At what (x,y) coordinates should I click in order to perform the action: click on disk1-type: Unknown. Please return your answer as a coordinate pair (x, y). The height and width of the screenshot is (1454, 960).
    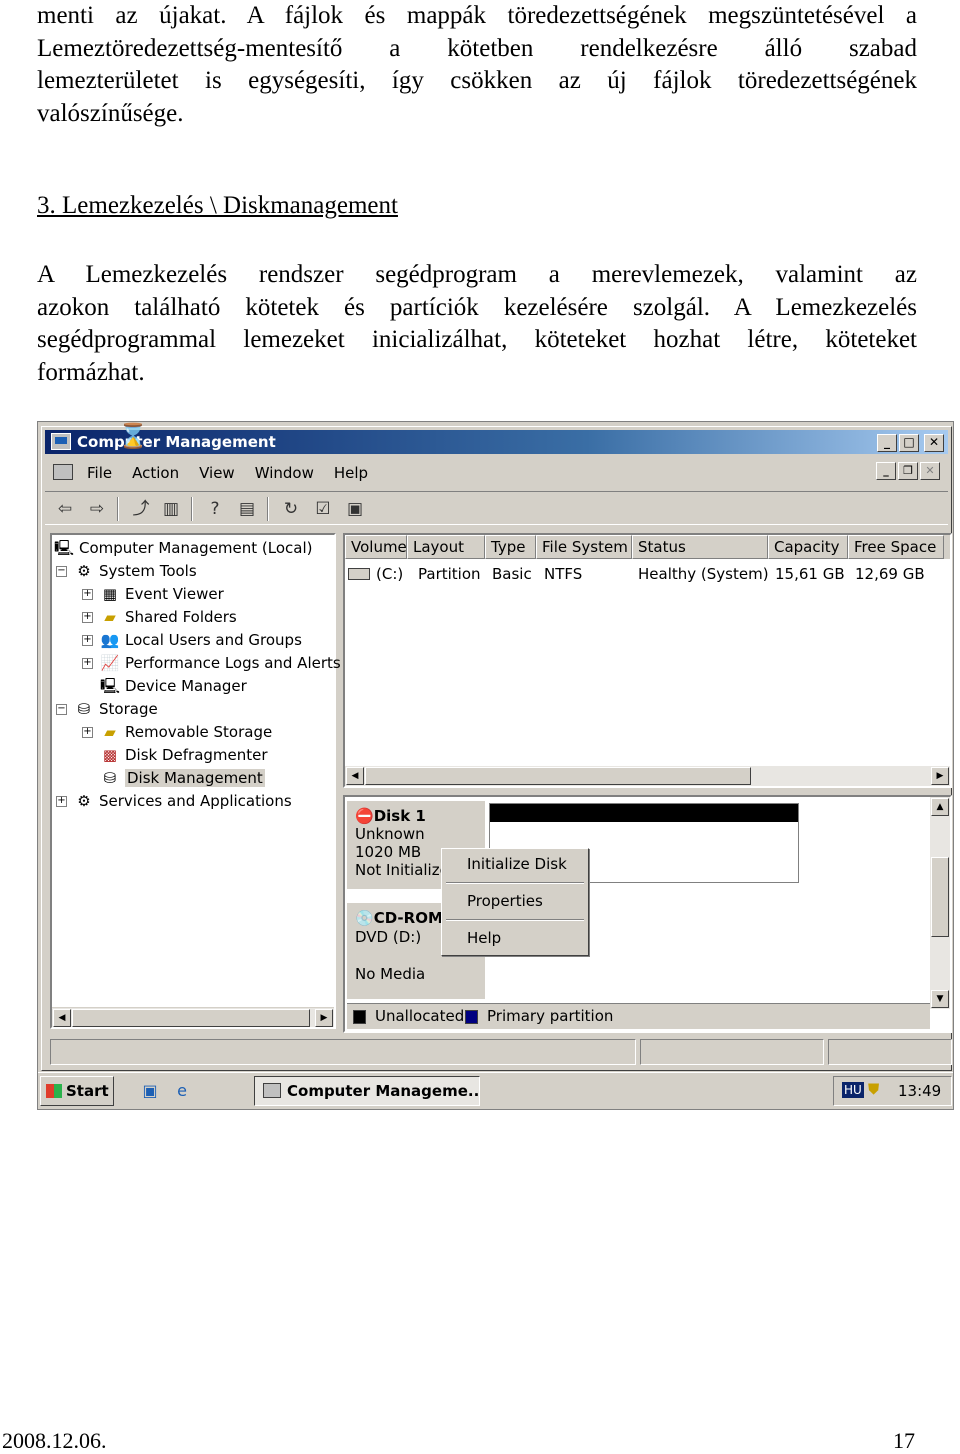
    Looking at the image, I should click on (390, 834).